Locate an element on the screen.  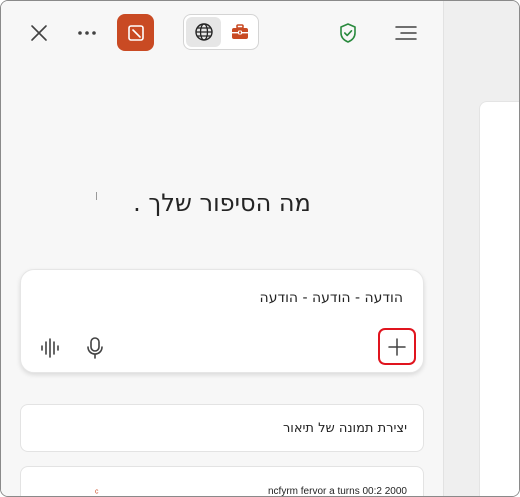
microphone-icon is located at coordinates (95, 348).